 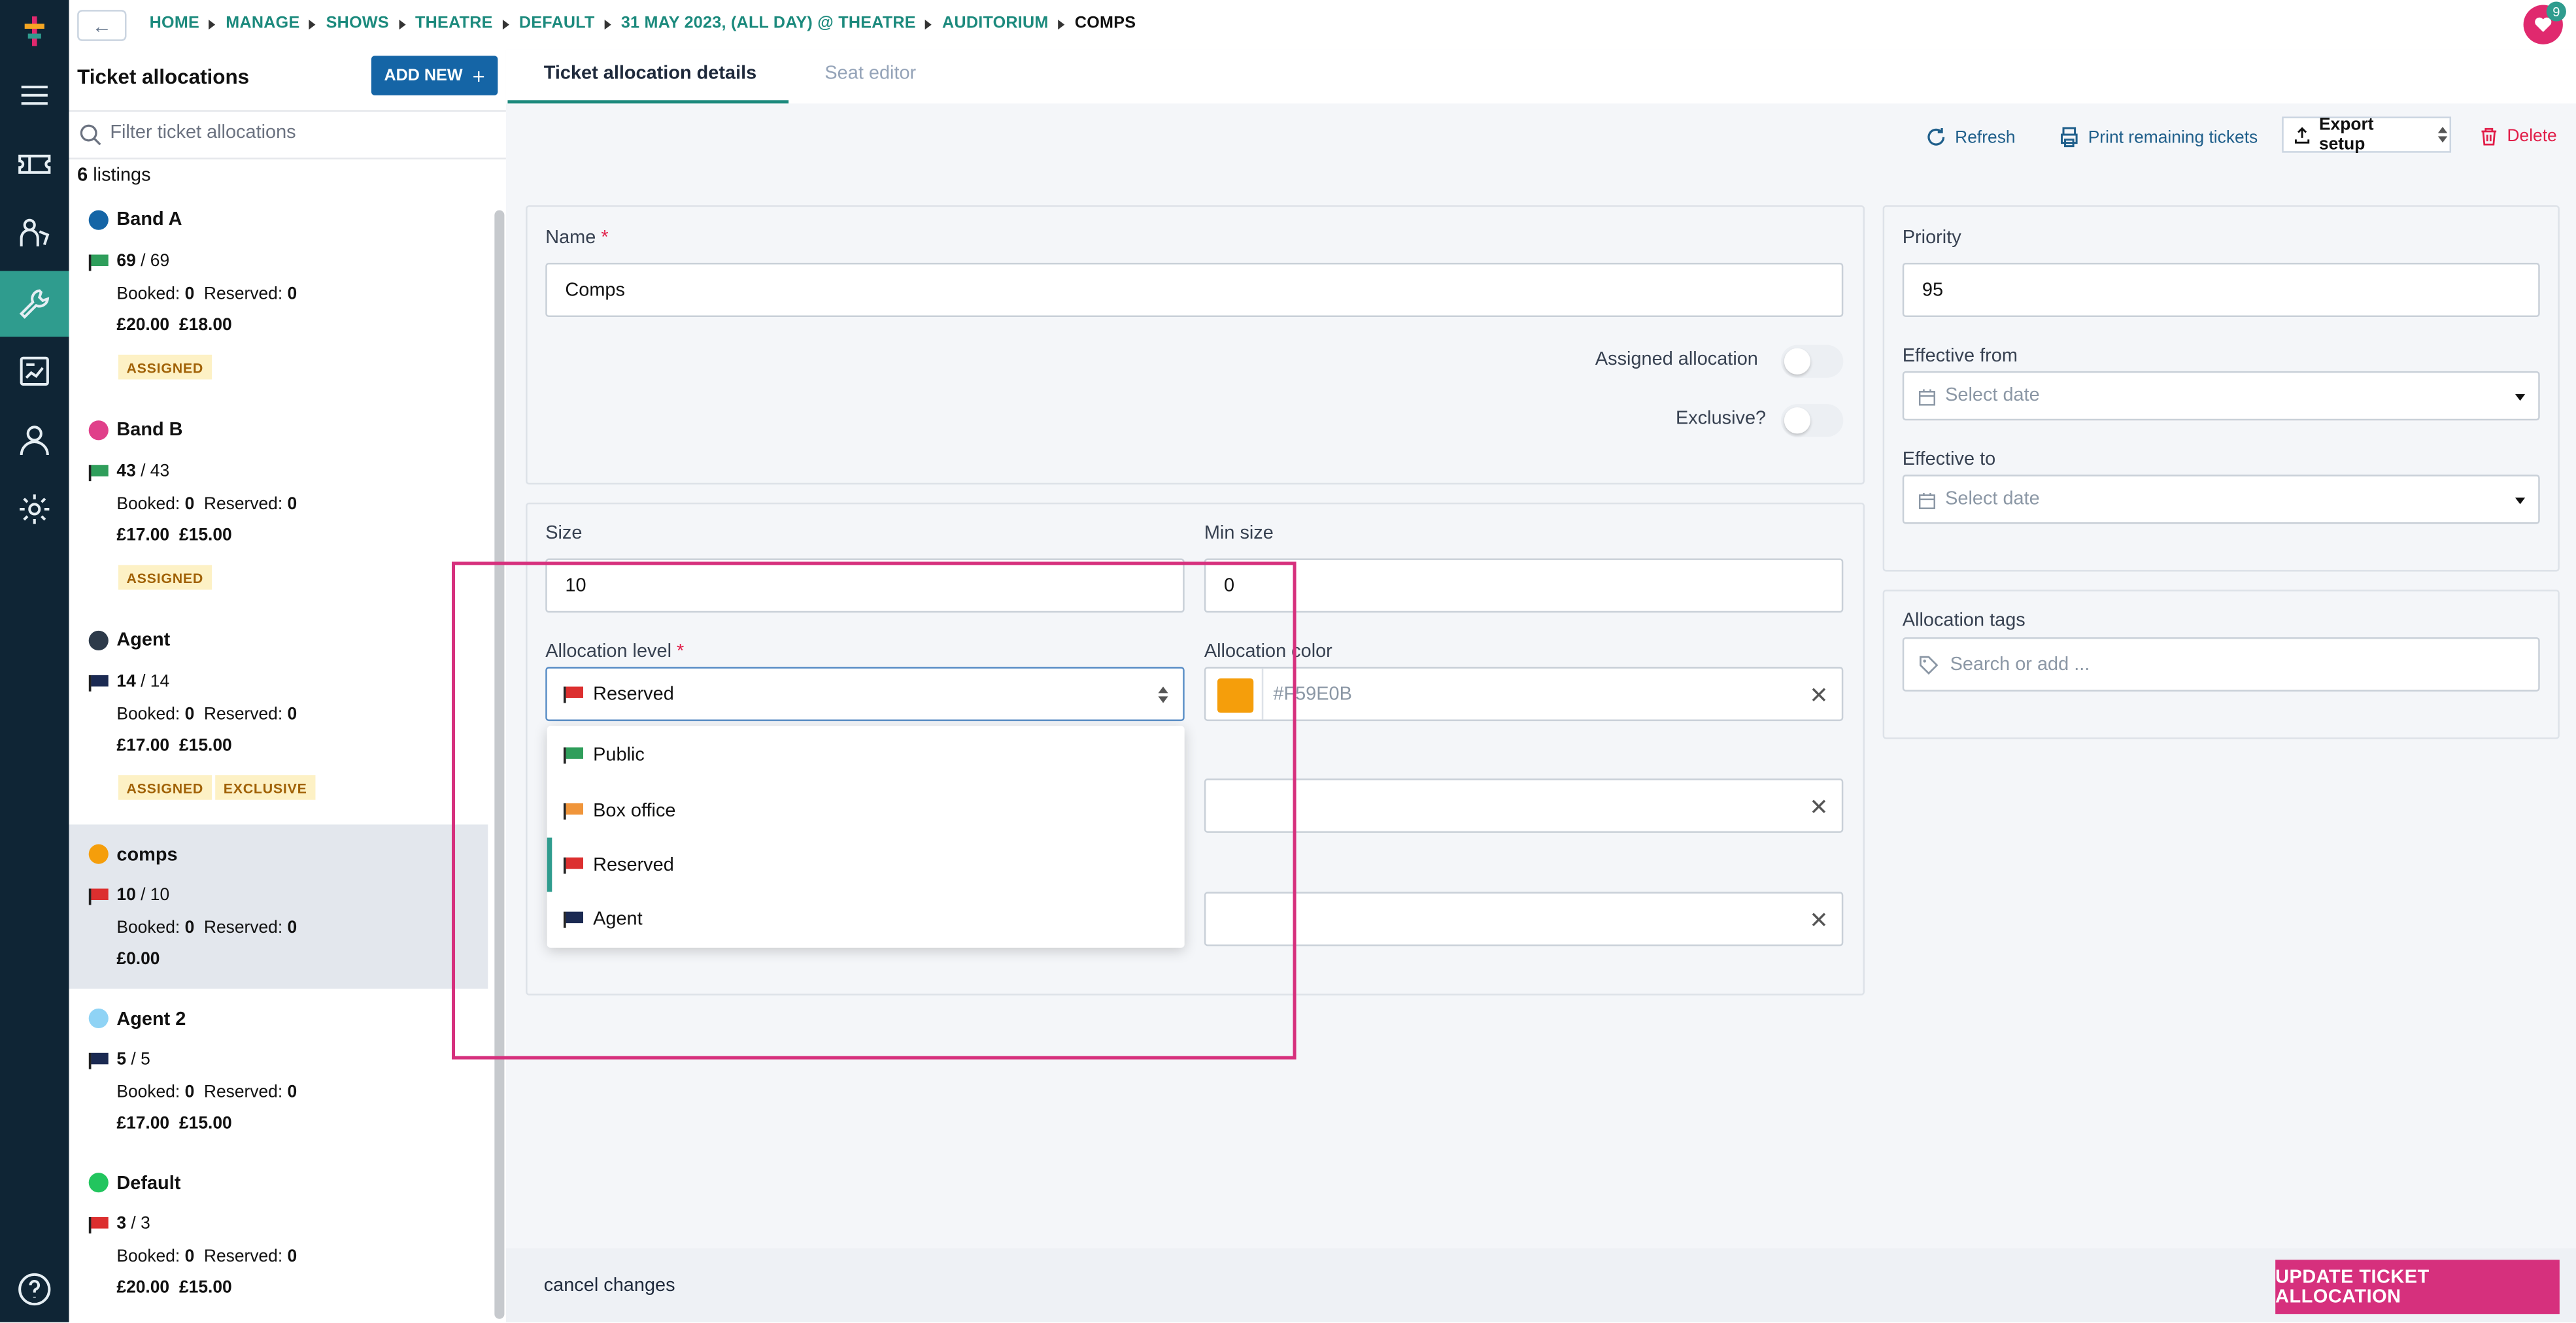 I want to click on reports-icon, so click(x=34, y=372).